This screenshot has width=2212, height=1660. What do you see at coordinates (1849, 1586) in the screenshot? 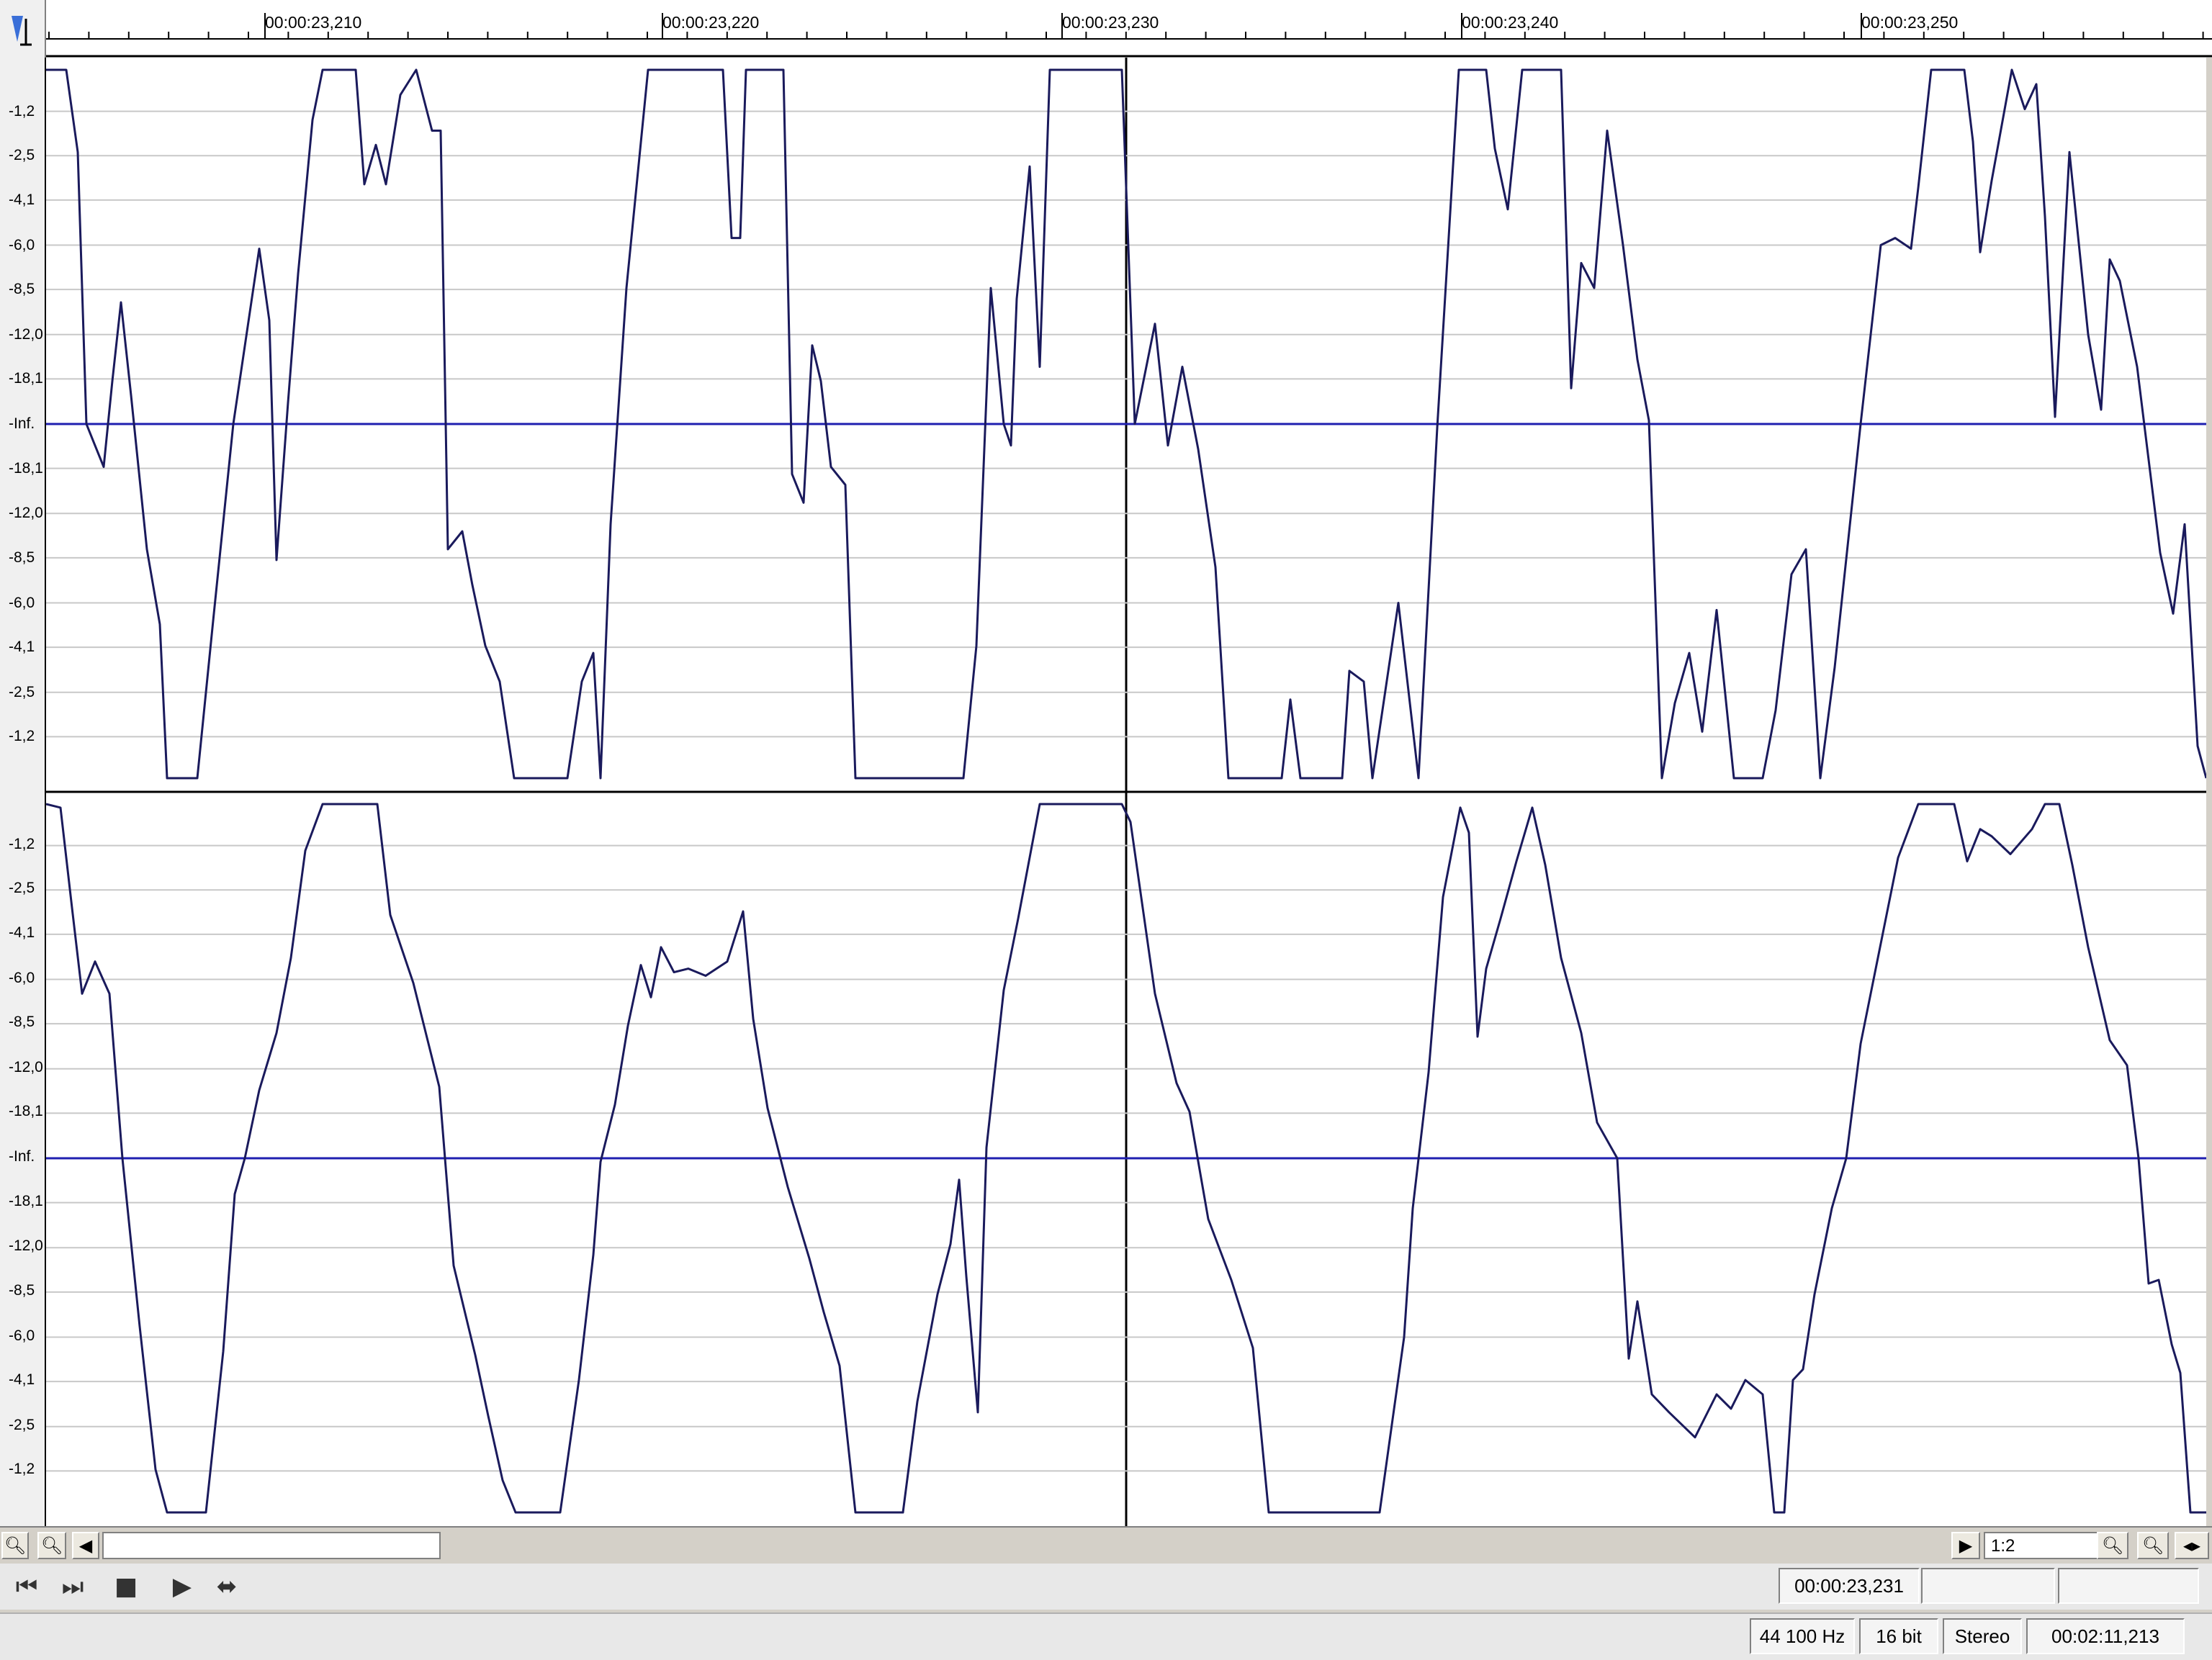
I see `position-field: 00:00:23,231` at bounding box center [1849, 1586].